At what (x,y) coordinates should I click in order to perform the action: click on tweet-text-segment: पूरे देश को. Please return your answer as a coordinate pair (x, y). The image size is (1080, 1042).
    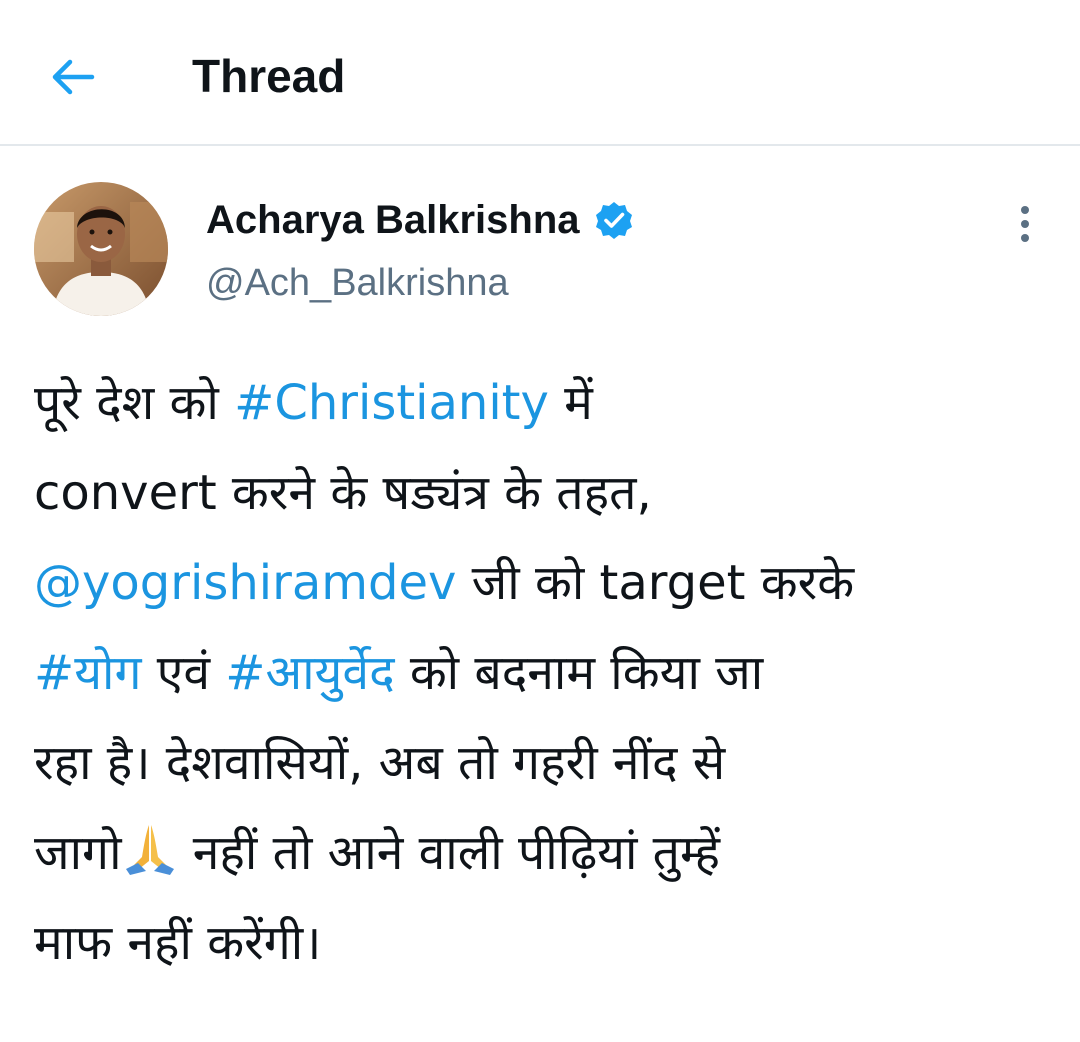
    Looking at the image, I should click on (134, 403).